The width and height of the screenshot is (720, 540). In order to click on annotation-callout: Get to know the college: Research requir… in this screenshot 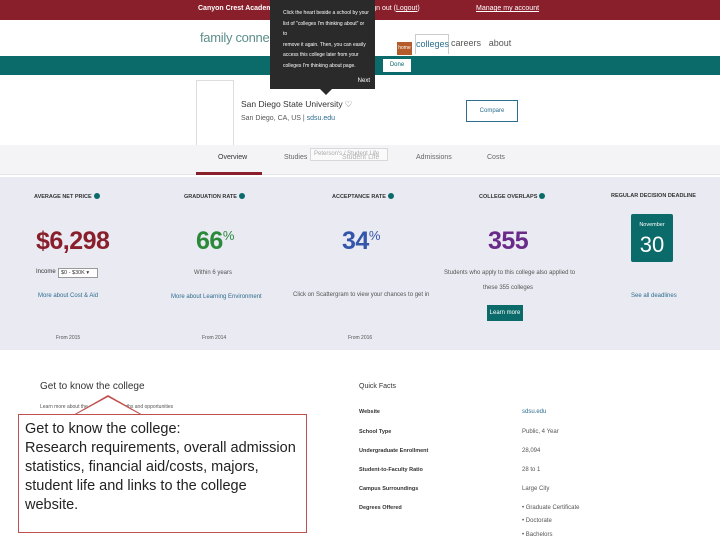, I will do `click(162, 473)`.